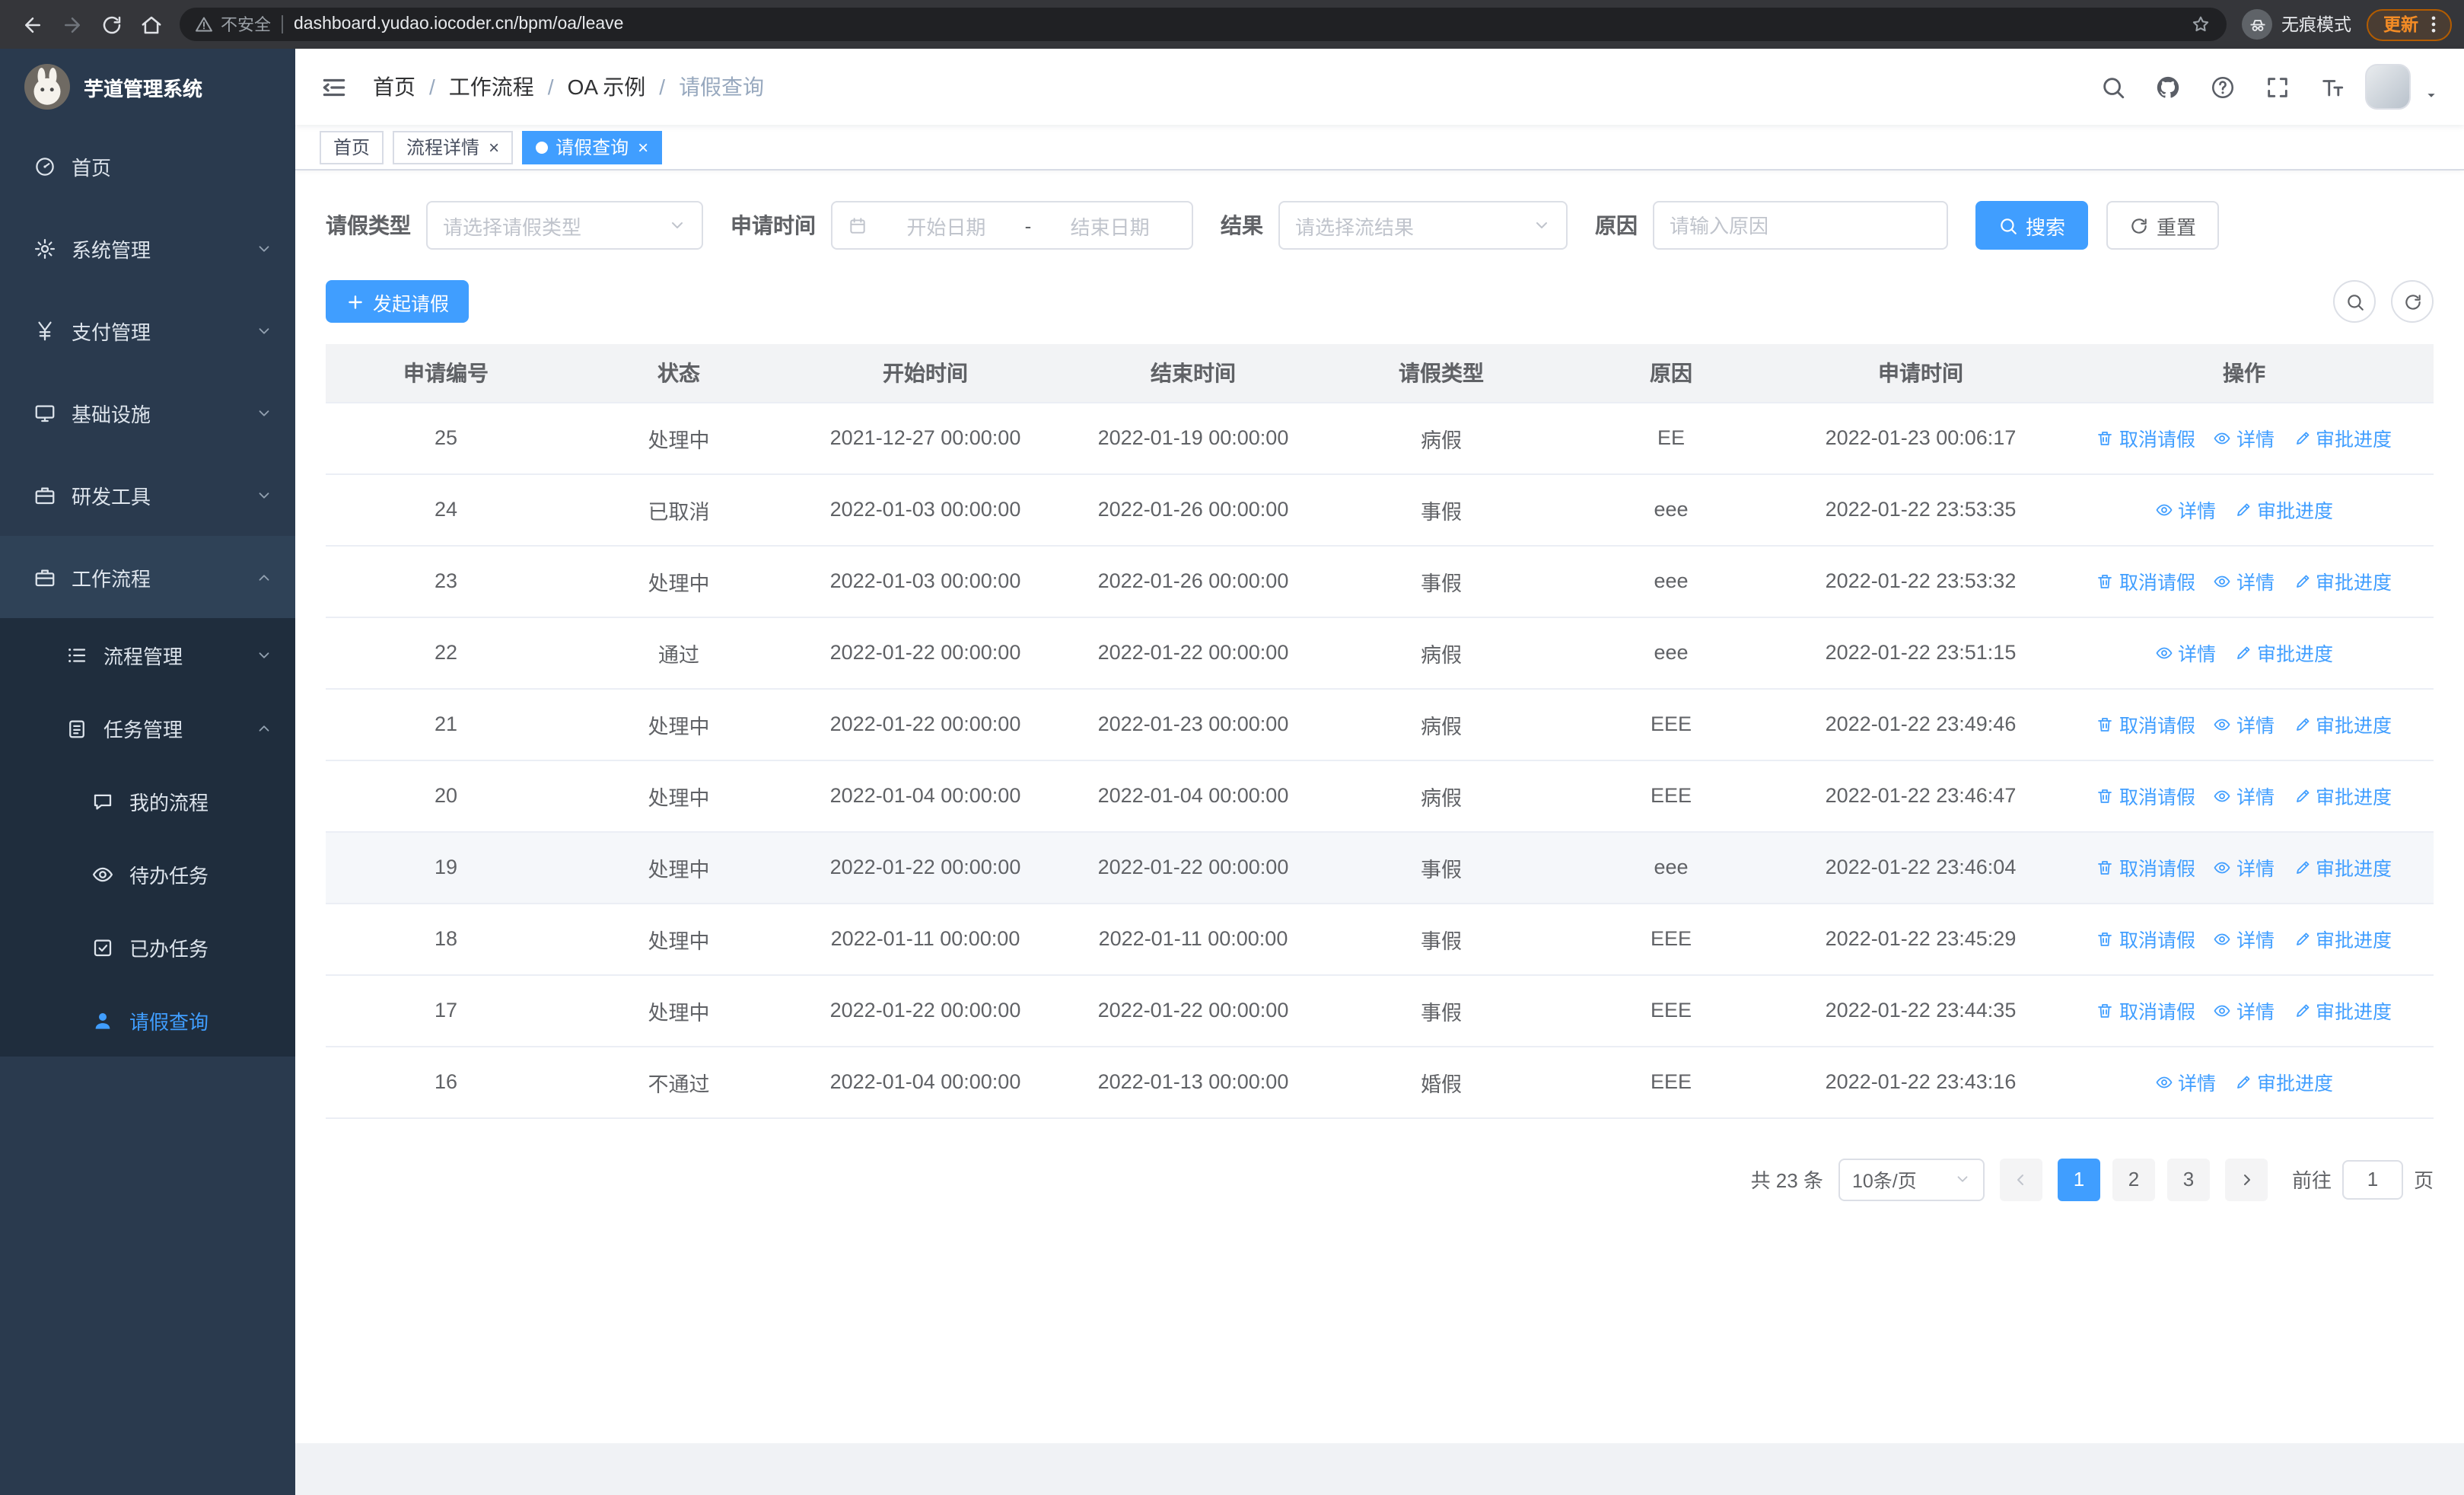 The height and width of the screenshot is (1495, 2464). I want to click on tab-0: 首页, so click(352, 147).